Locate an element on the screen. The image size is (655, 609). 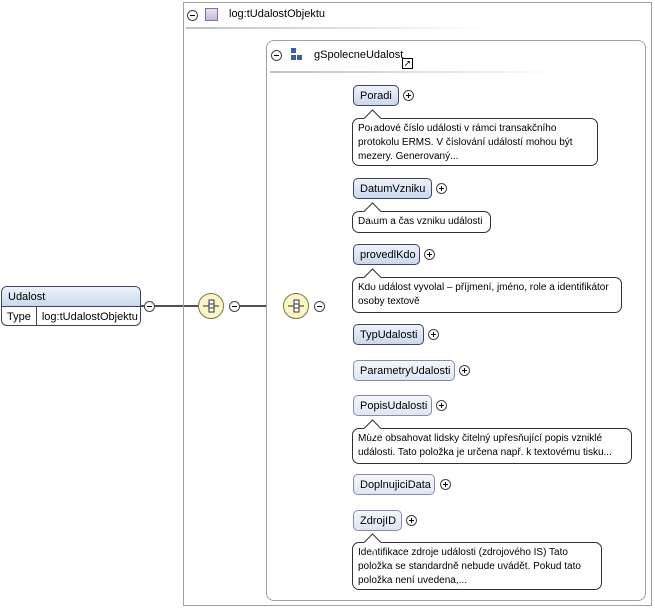
collapse-sequence-icon is located at coordinates (234, 306).